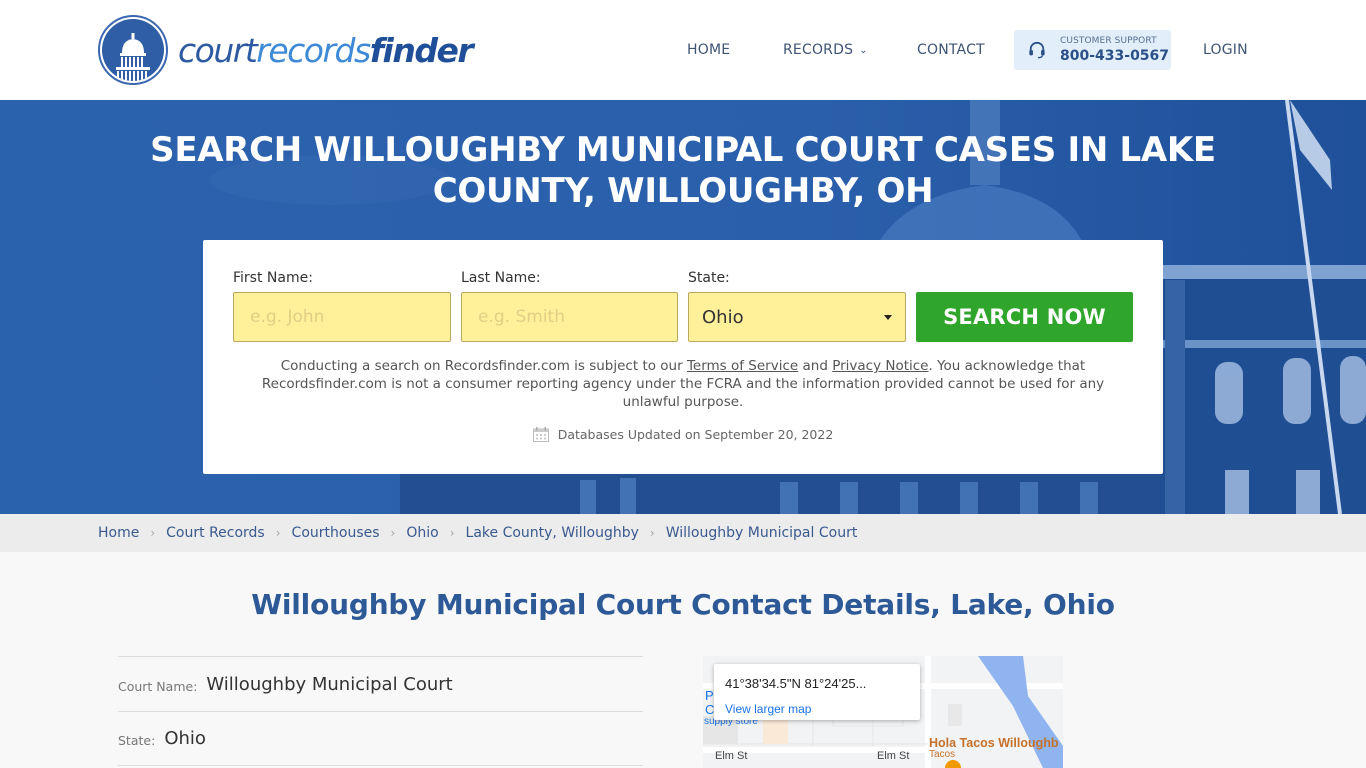 The image size is (1366, 768). What do you see at coordinates (185, 738) in the screenshot?
I see `state-detail-value: Ohio` at bounding box center [185, 738].